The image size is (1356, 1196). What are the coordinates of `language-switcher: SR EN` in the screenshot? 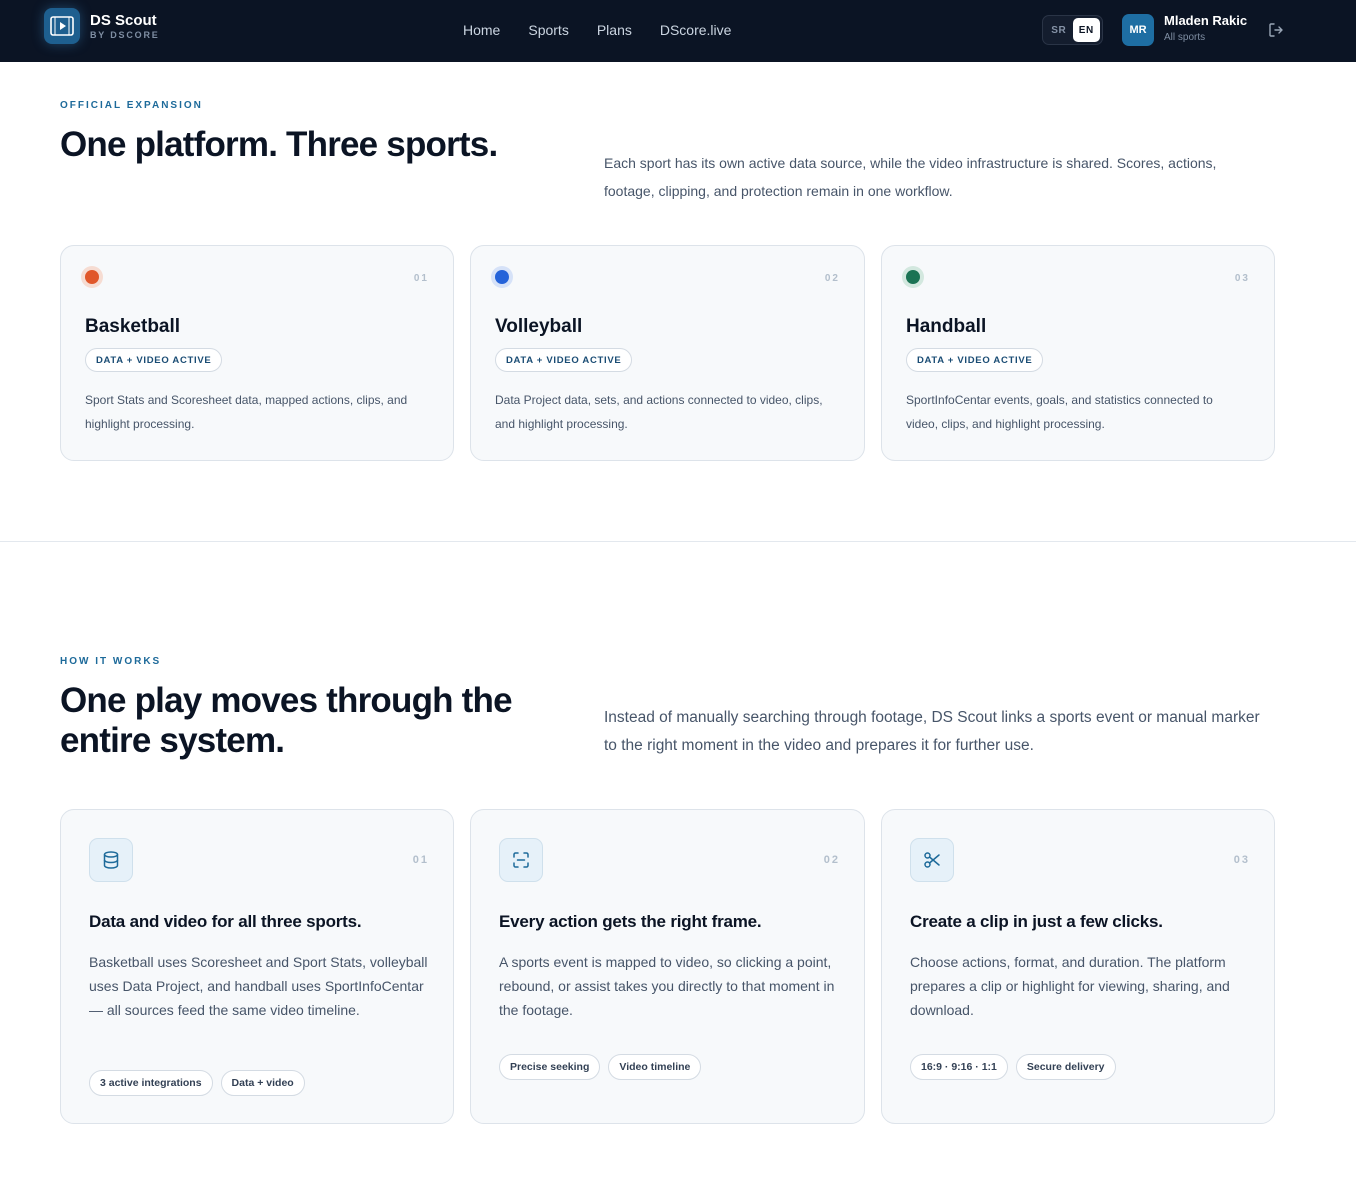 It's located at (1072, 30).